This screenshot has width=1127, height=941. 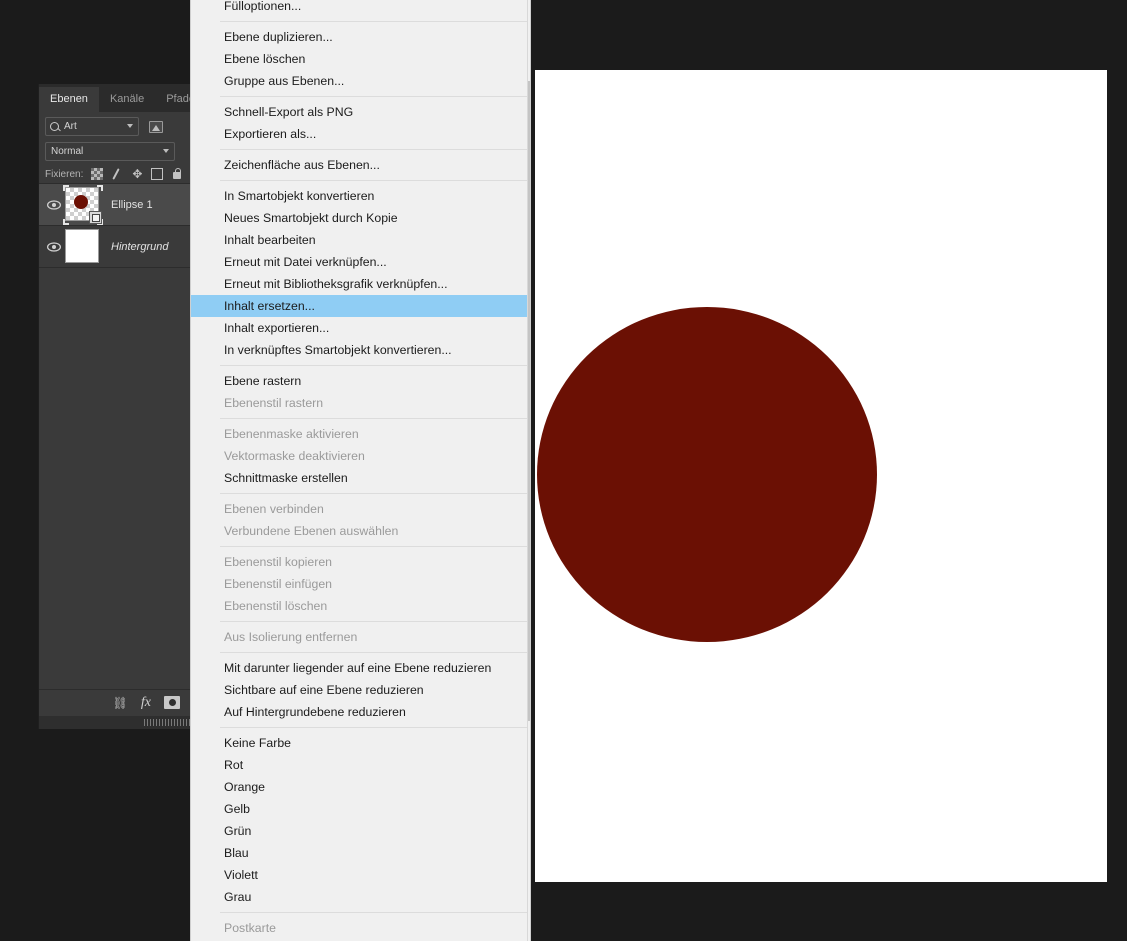 What do you see at coordinates (172, 702) in the screenshot?
I see `add-layer-mask-icon` at bounding box center [172, 702].